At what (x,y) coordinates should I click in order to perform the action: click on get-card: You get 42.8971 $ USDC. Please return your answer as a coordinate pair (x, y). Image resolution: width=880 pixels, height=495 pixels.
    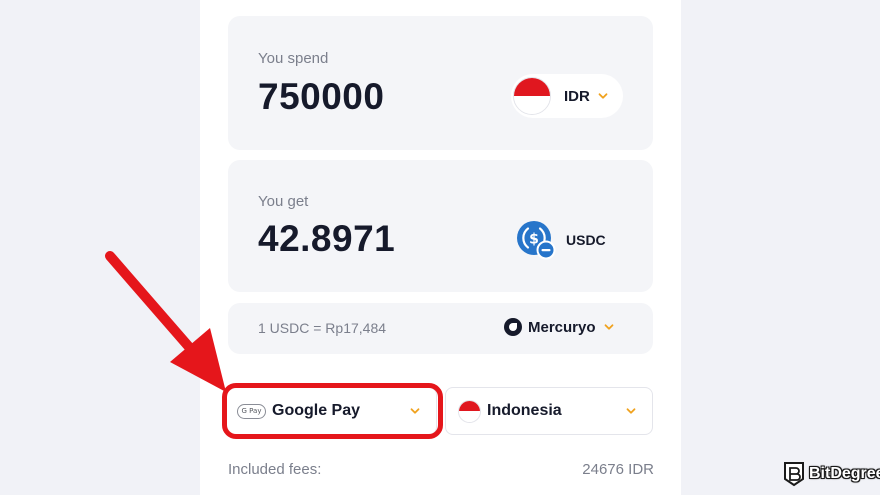
    Looking at the image, I should click on (440, 226).